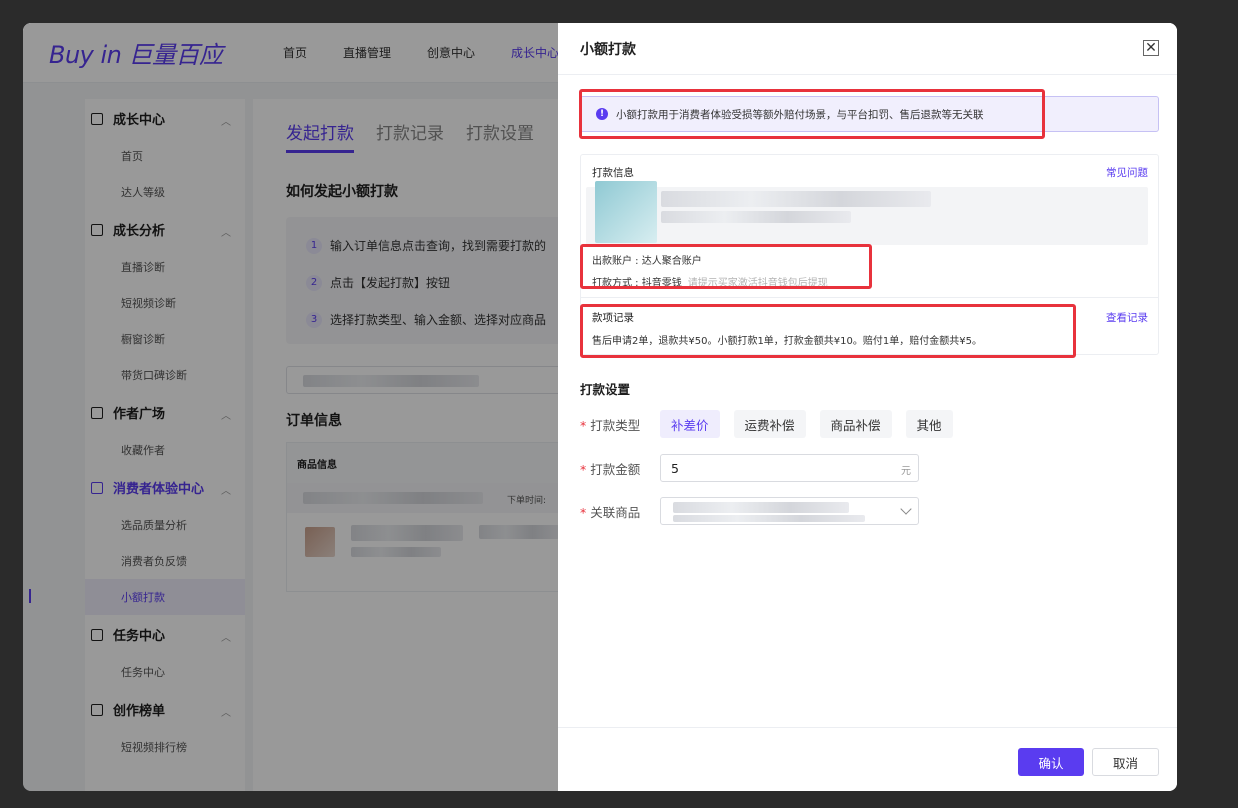 The height and width of the screenshot is (808, 1238). Describe the element at coordinates (1127, 317) in the screenshot. I see `view-records-link: 查看记录` at that location.